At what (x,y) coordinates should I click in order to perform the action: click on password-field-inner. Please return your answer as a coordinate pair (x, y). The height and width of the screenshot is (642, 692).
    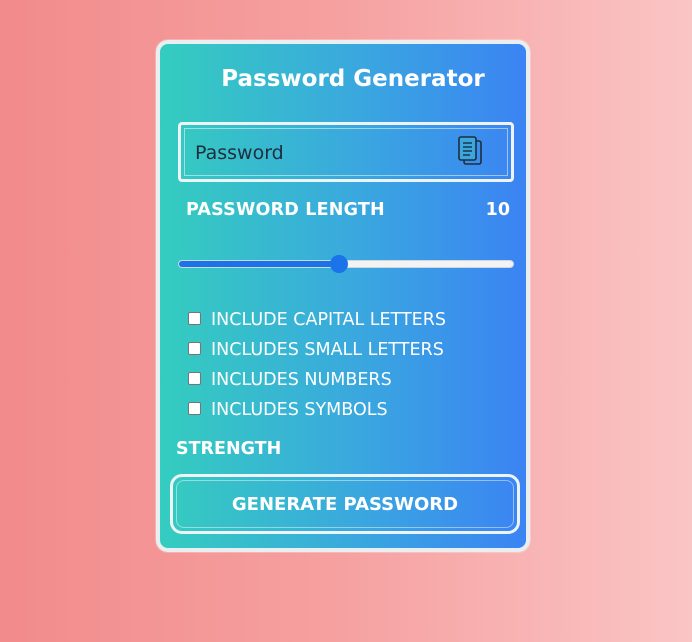
    Looking at the image, I should click on (346, 152).